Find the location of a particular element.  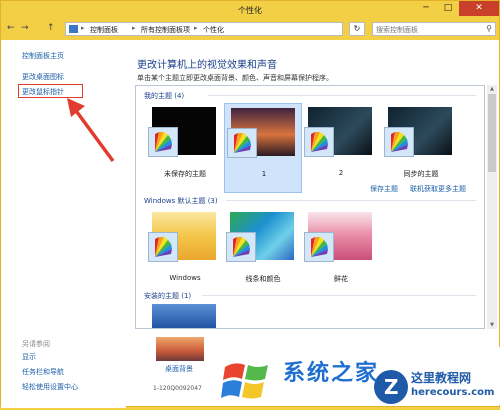

installed-theme-preview is located at coordinates (184, 316).